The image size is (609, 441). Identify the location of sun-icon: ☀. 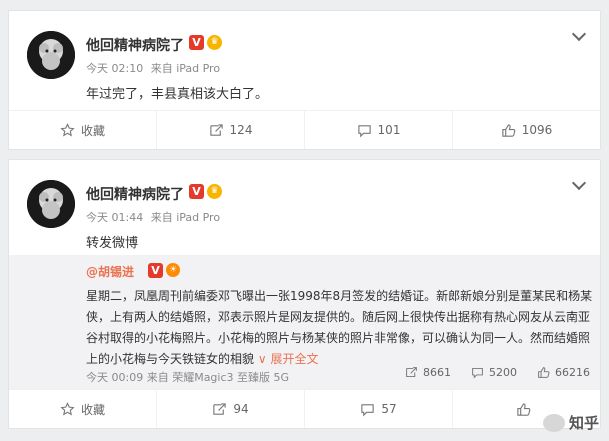
(173, 270).